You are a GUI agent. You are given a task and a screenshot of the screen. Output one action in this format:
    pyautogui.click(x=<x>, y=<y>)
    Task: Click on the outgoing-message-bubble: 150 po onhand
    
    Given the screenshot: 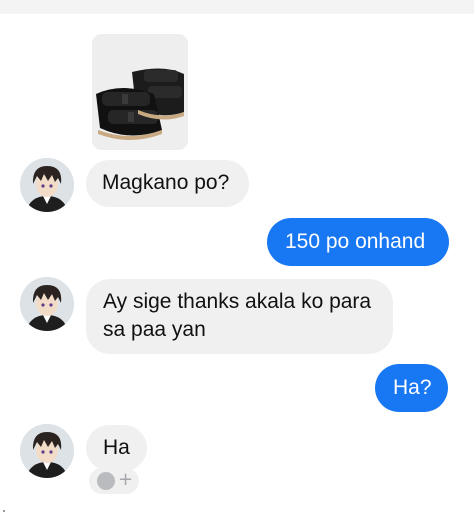 What is the action you would take?
    pyautogui.click(x=358, y=242)
    